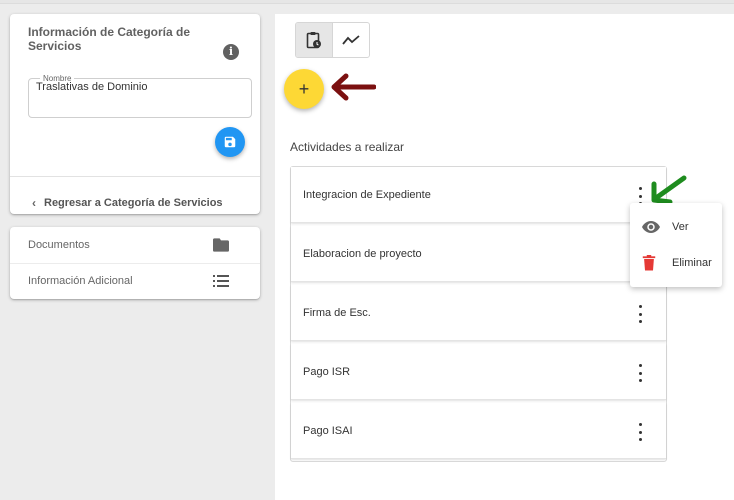 Image resolution: width=734 pixels, height=500 pixels. I want to click on nav-item-informacion-adicional: Información Adicional, so click(135, 281).